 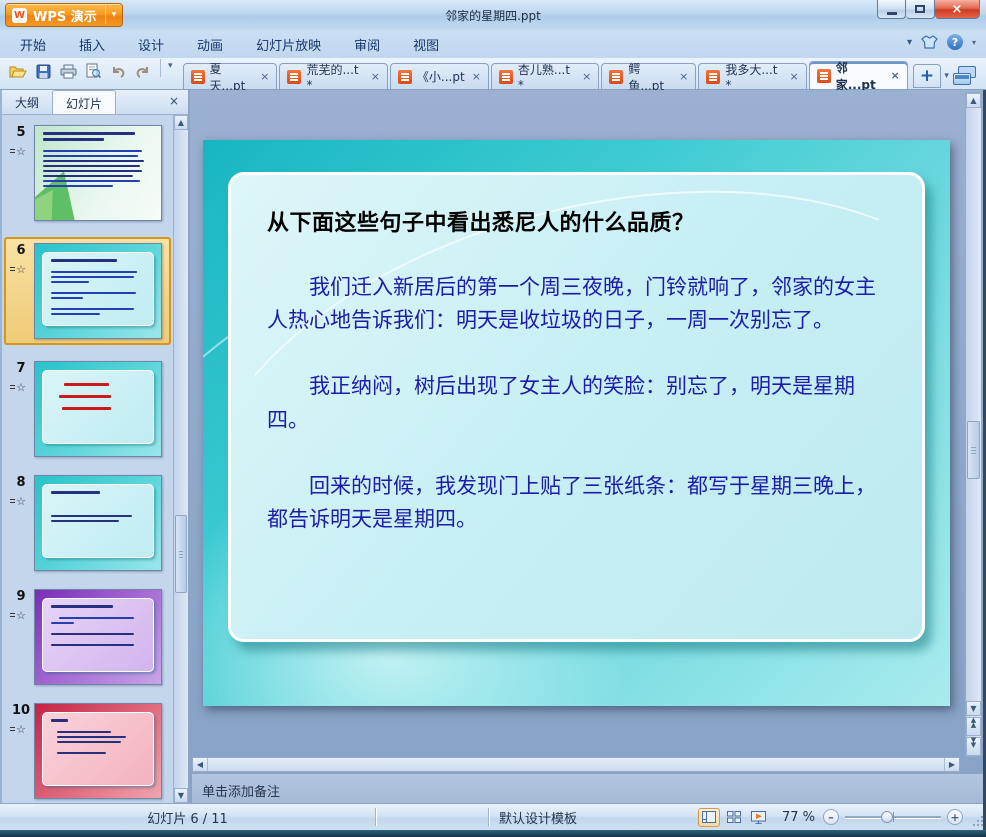 What do you see at coordinates (545, 77) in the screenshot?
I see `doc-tab-4: 杏儿熟...t * ×` at bounding box center [545, 77].